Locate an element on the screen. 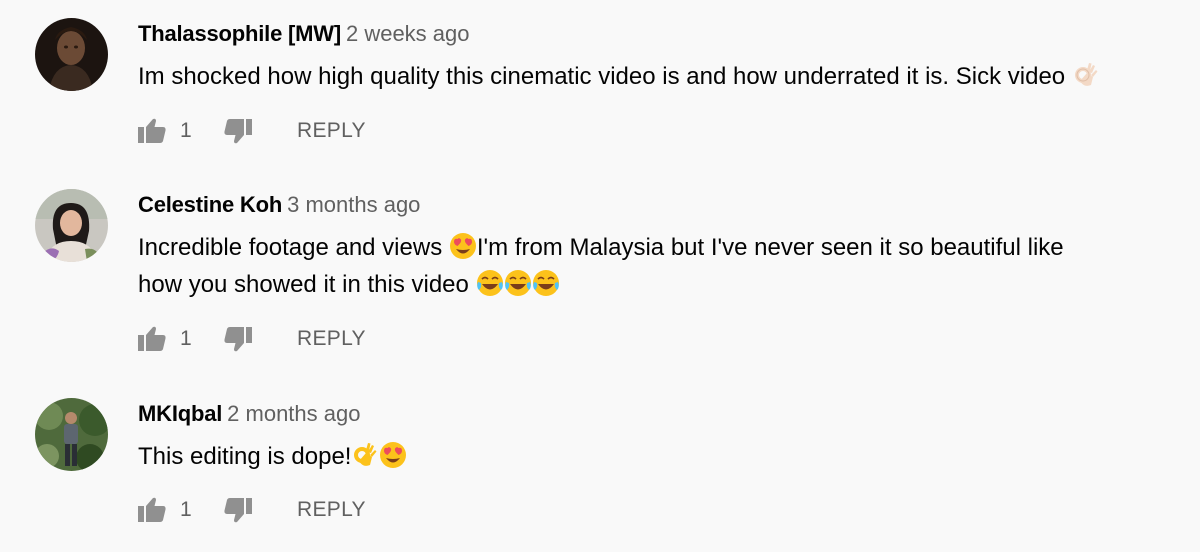  comment-text-segment: Incredible footage and views is located at coordinates (290, 247).